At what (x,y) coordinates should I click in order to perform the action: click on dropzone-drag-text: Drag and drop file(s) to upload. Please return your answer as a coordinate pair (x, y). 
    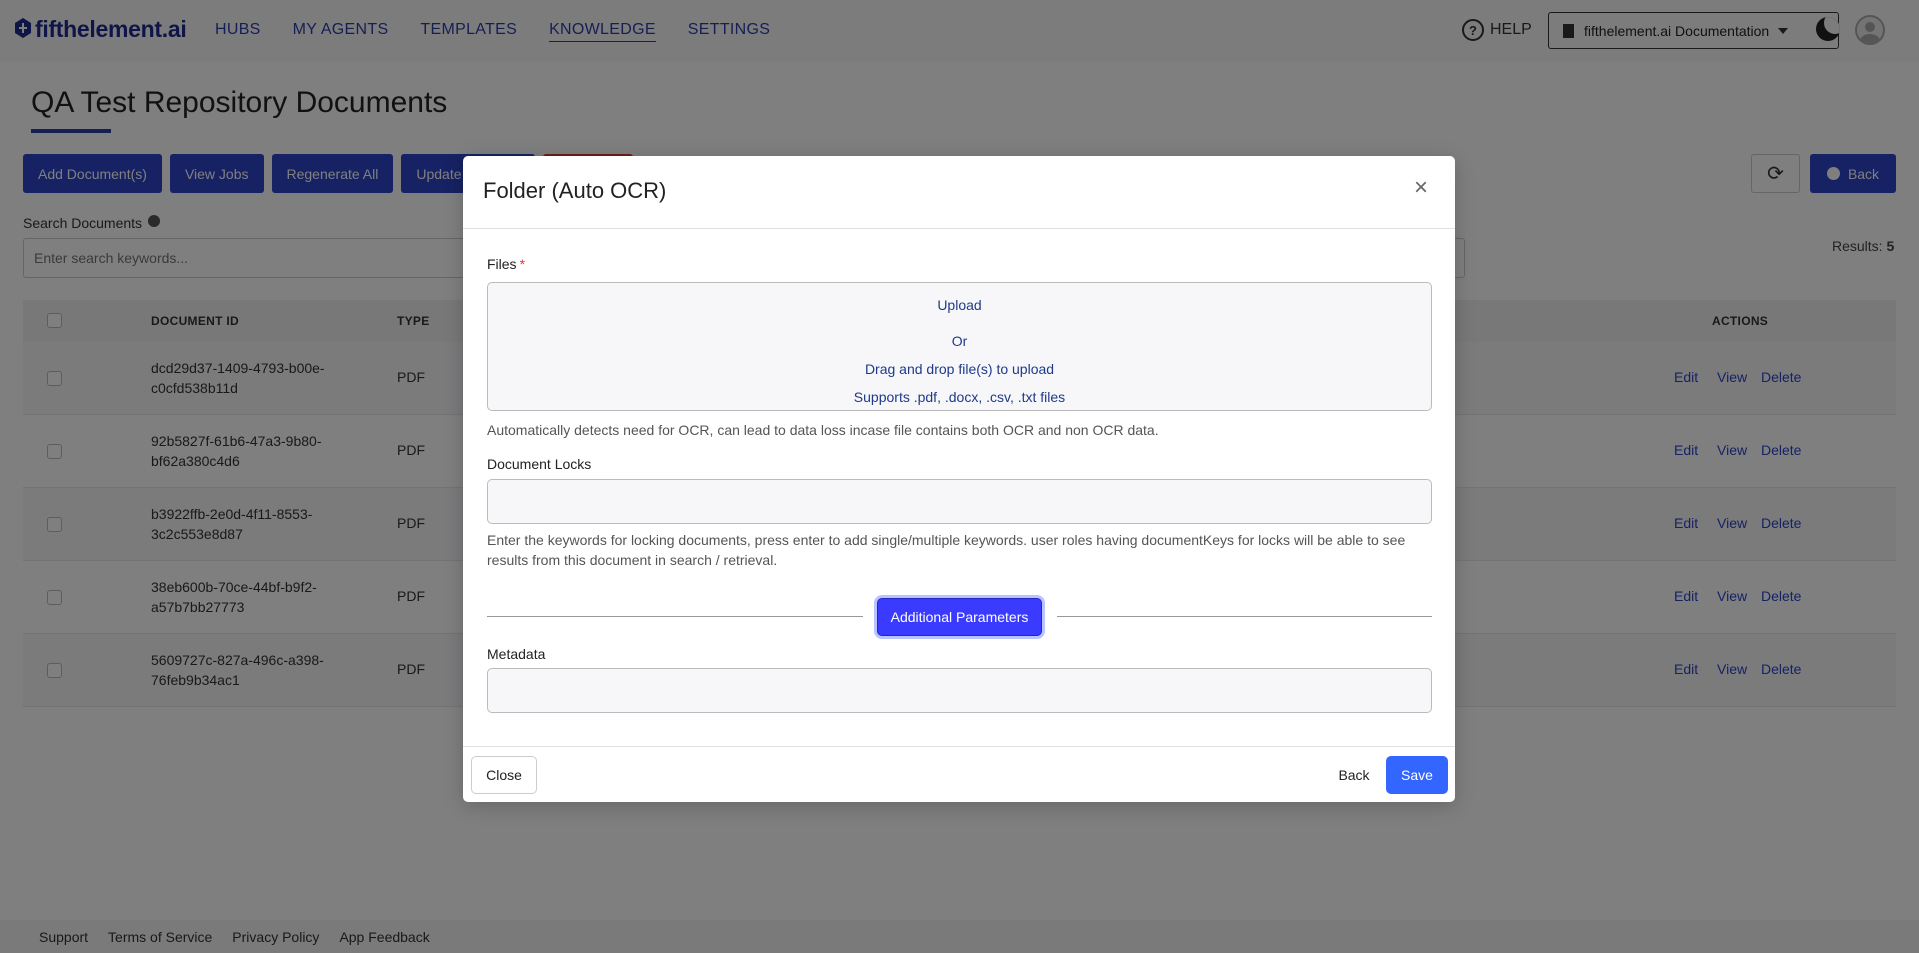
    Looking at the image, I should click on (959, 369).